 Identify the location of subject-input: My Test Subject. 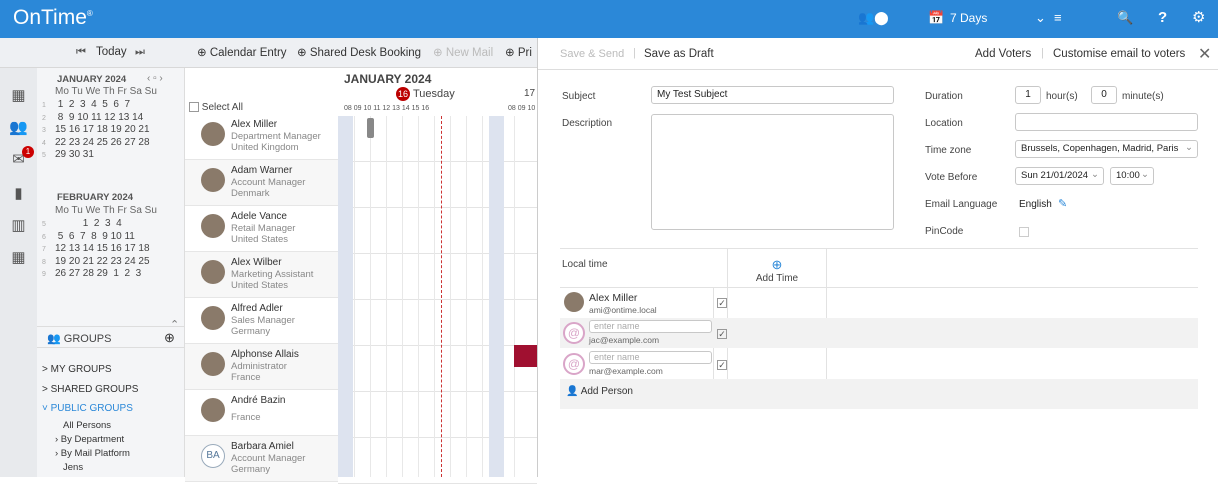
(772, 95).